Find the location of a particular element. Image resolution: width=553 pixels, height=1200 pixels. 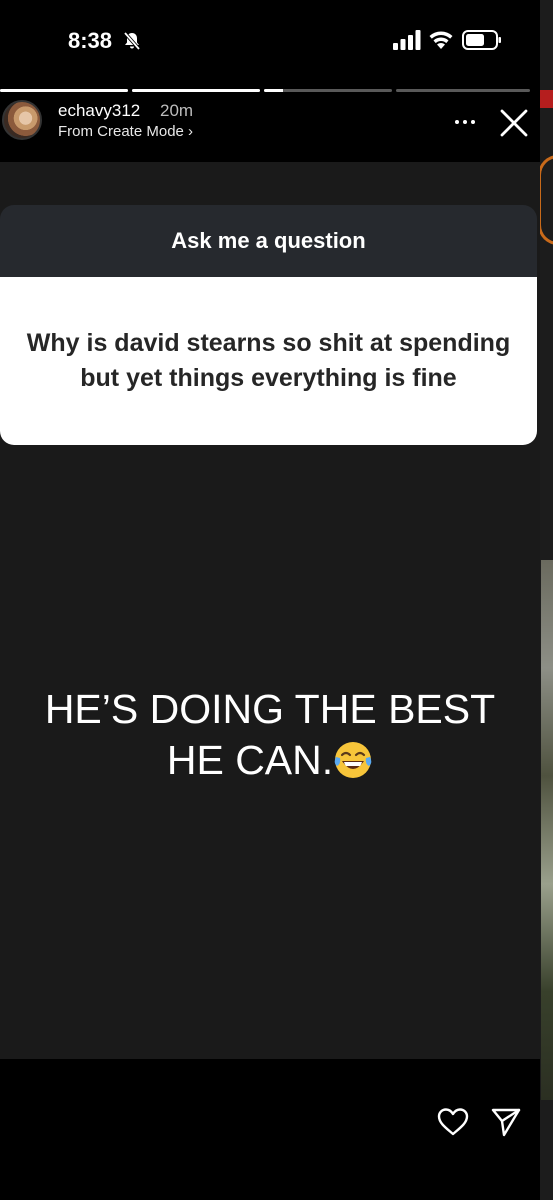

laughing-tears-emoji-icon is located at coordinates (353, 760).